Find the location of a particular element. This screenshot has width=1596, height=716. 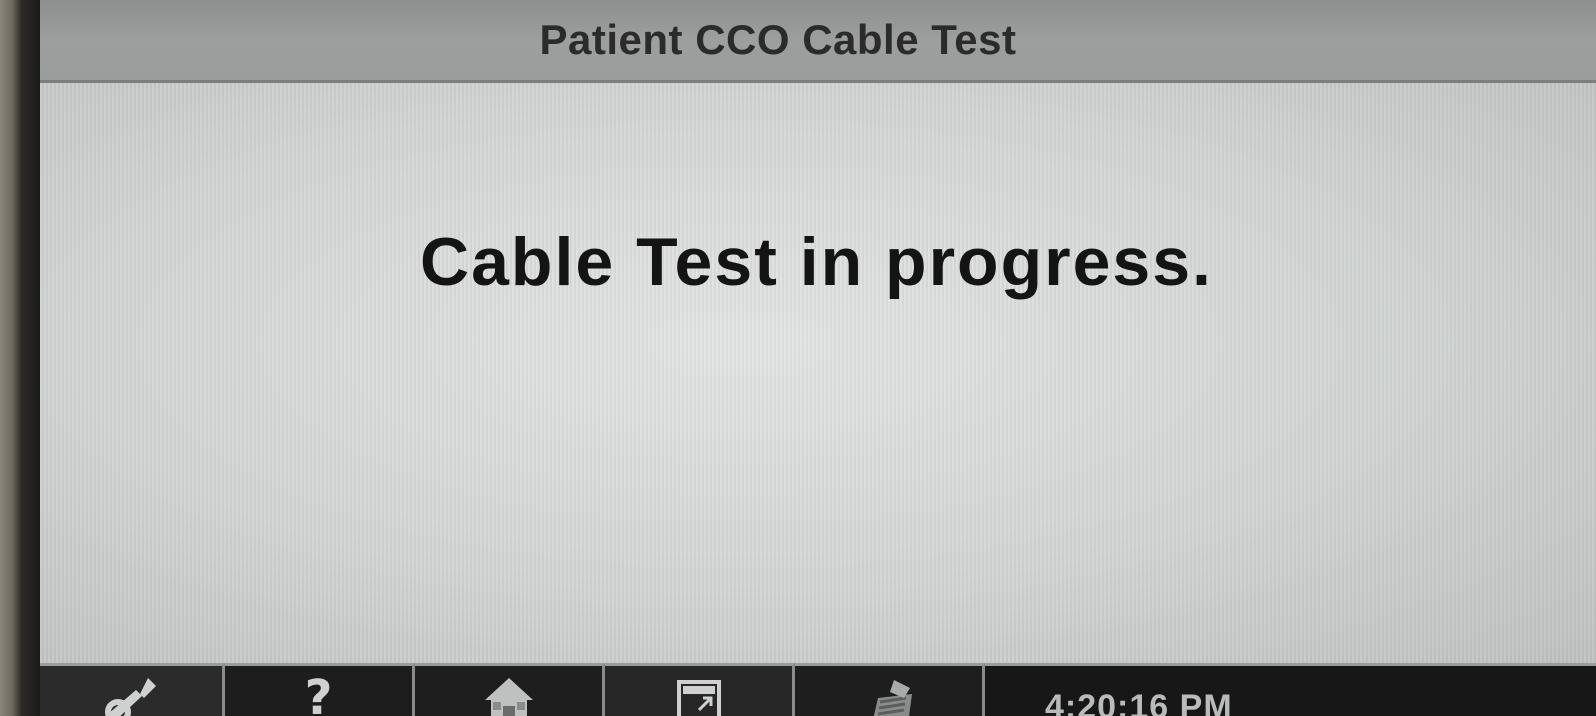

title-bar: Patient CCO Cable Test is located at coordinates (818, 41).